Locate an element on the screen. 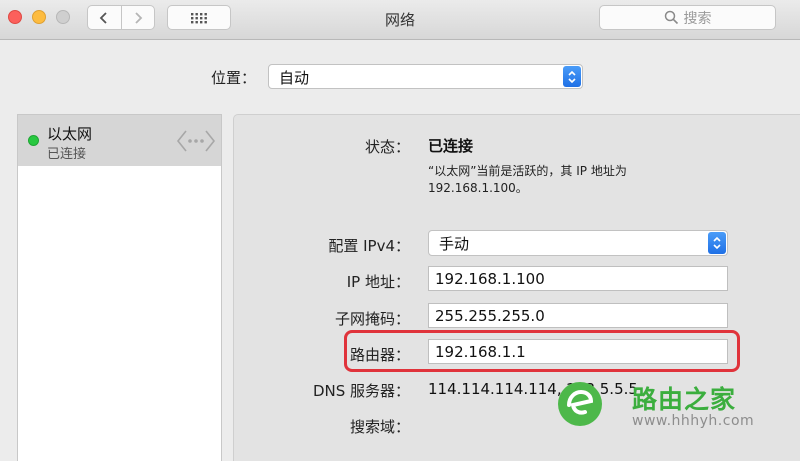 This screenshot has height=461, width=800. search-field: 搜索 is located at coordinates (687, 17).